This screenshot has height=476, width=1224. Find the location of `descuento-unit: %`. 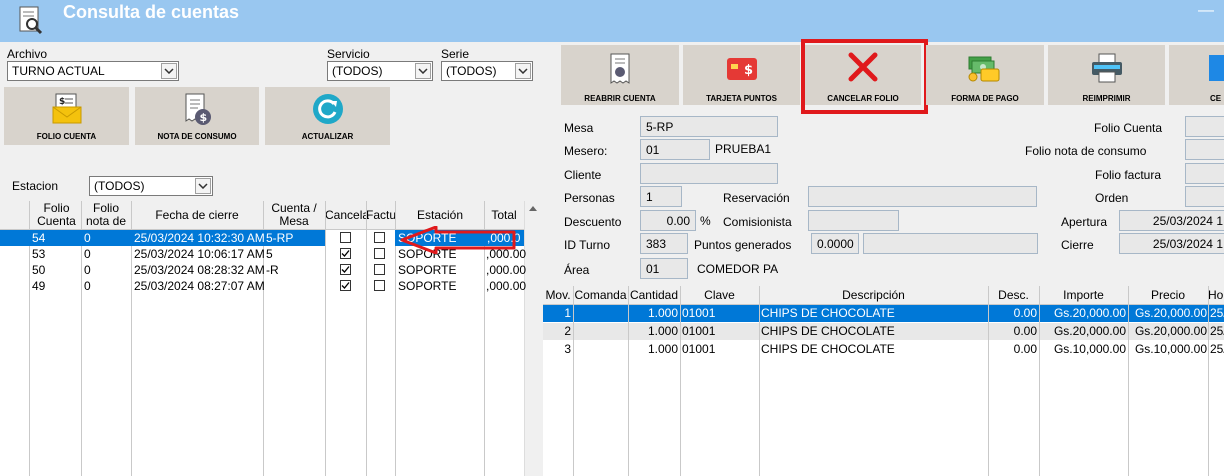

descuento-unit: % is located at coordinates (705, 221).